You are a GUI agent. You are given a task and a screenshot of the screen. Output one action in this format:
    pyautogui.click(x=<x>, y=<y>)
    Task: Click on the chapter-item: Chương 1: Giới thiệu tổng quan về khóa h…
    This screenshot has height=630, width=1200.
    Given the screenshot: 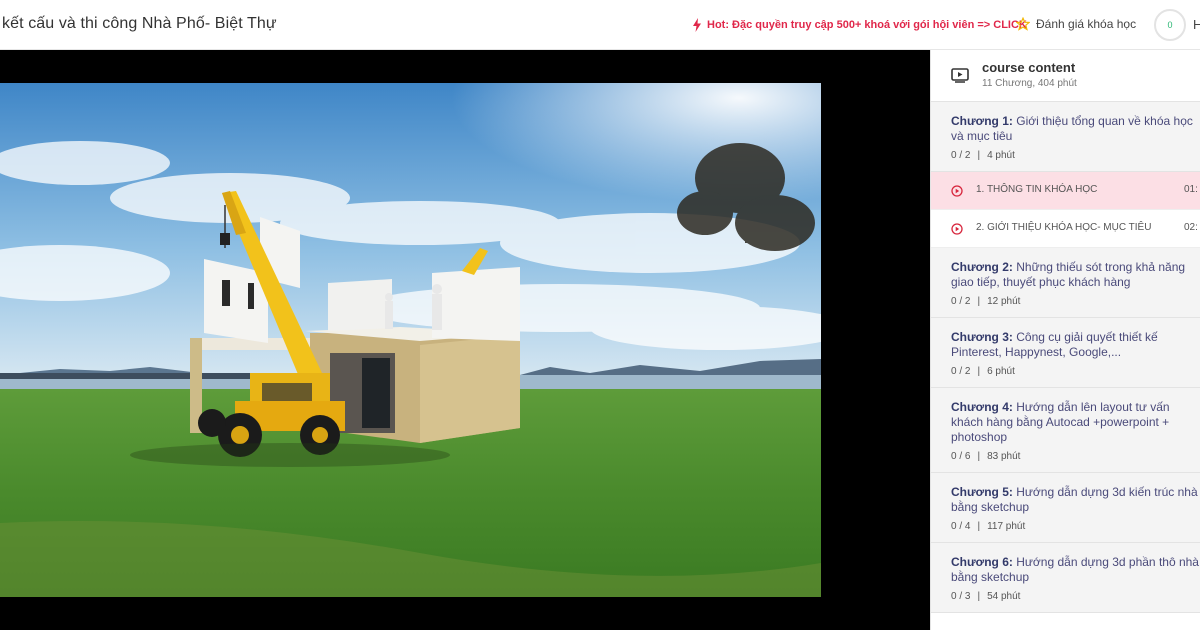 What is the action you would take?
    pyautogui.click(x=1065, y=137)
    